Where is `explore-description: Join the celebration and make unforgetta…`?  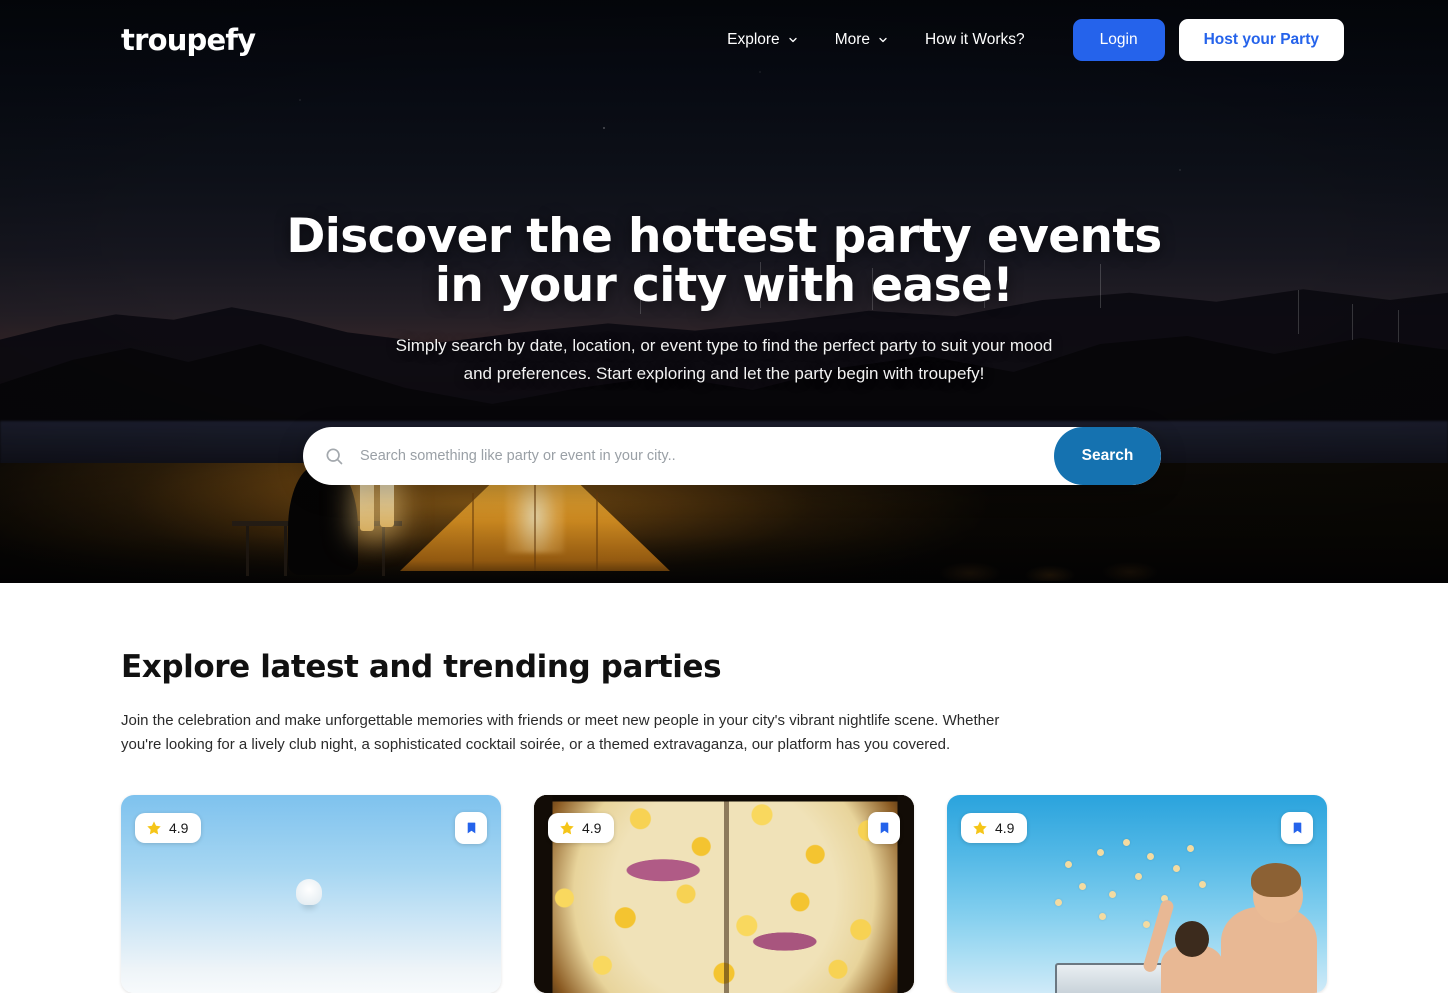 explore-description: Join the celebration and make unforgetta… is located at coordinates (560, 732).